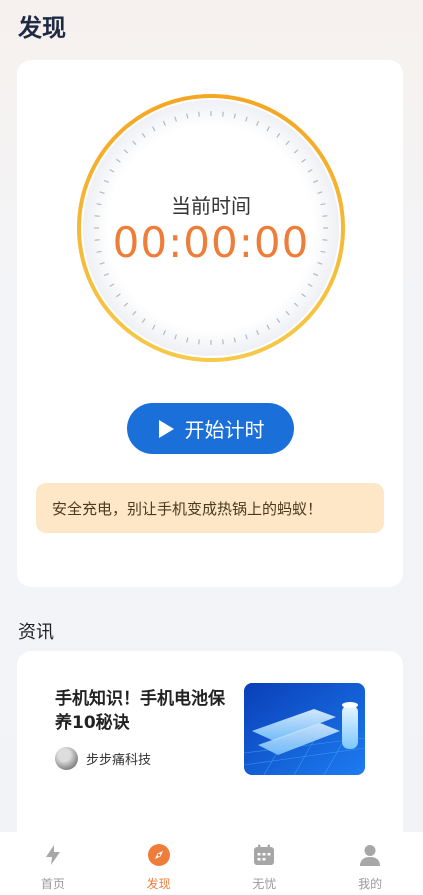  Describe the element at coordinates (370, 855) in the screenshot. I see `user-icon` at that location.